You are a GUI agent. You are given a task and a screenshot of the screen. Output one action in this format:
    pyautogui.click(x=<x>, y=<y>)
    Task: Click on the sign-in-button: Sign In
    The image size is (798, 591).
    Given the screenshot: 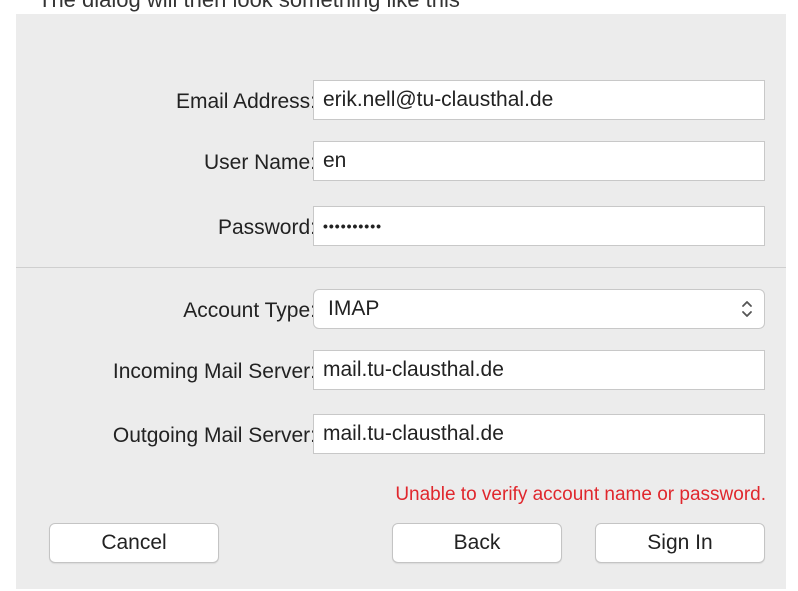 What is the action you would take?
    pyautogui.click(x=680, y=543)
    